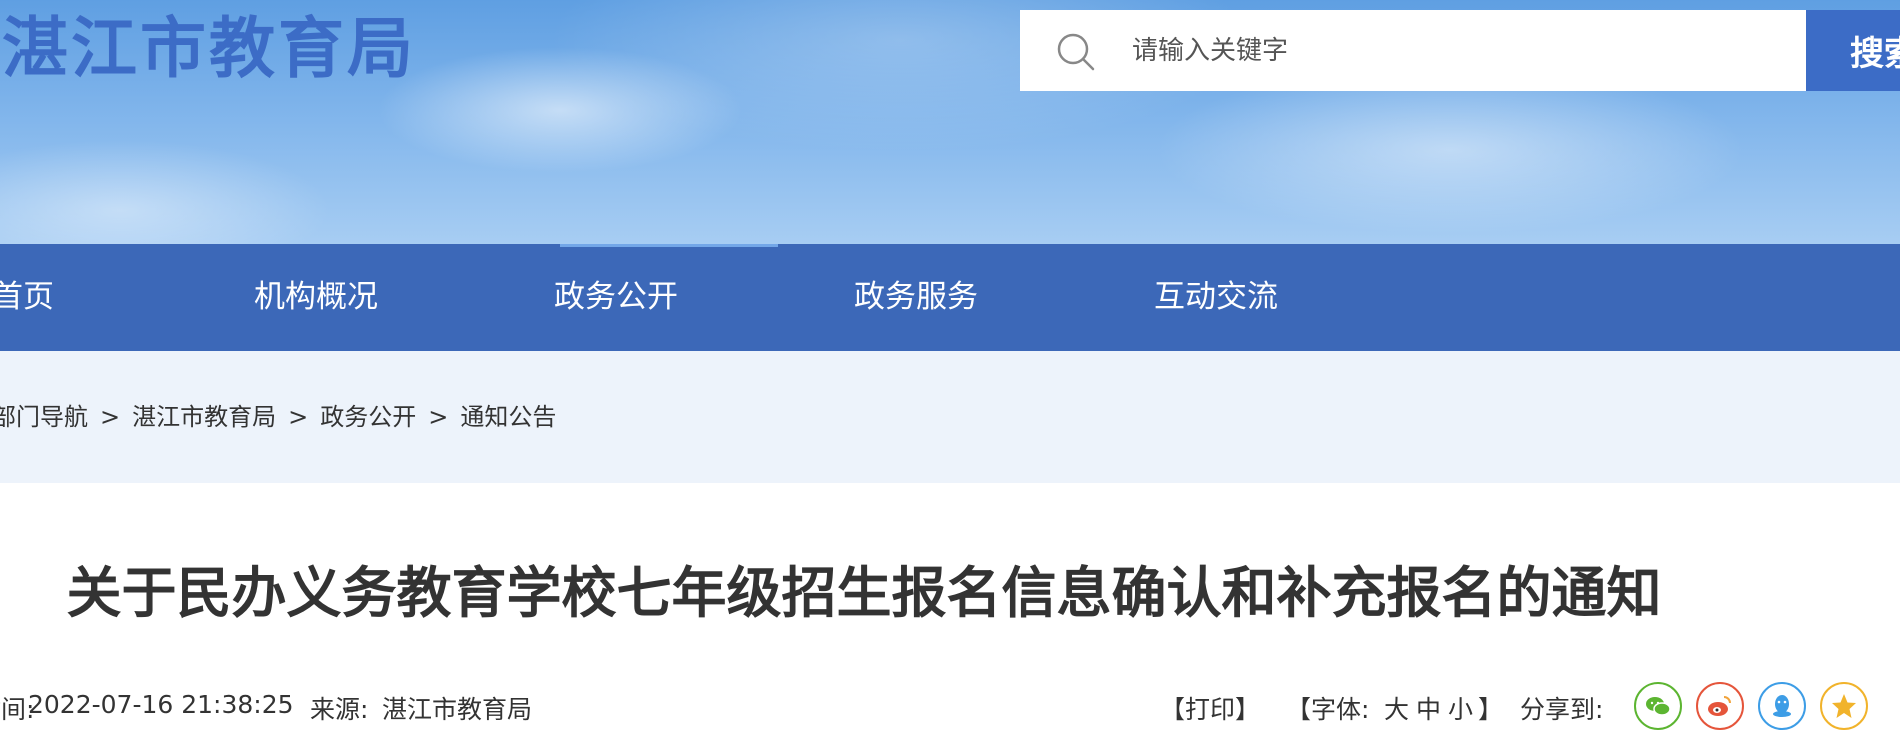  What do you see at coordinates (864, 593) in the screenshot?
I see `article-title: 关于民办义务教育学校七年级招生报名信息确认和补充报名的通知` at bounding box center [864, 593].